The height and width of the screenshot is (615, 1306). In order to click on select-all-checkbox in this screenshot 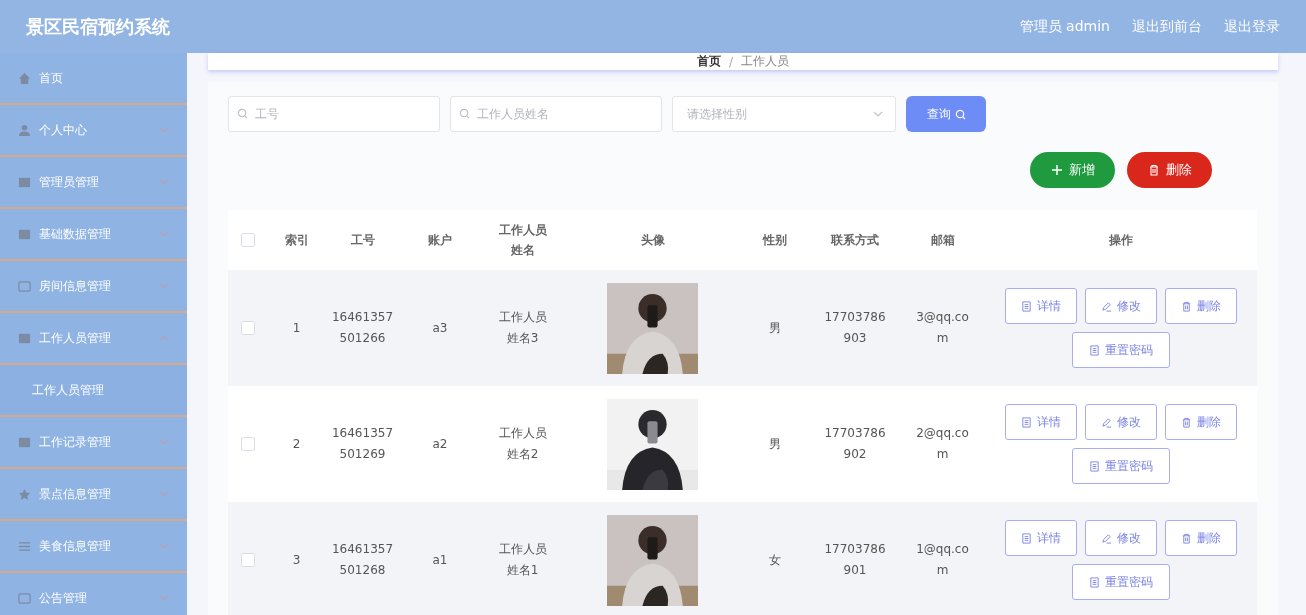, I will do `click(248, 240)`.